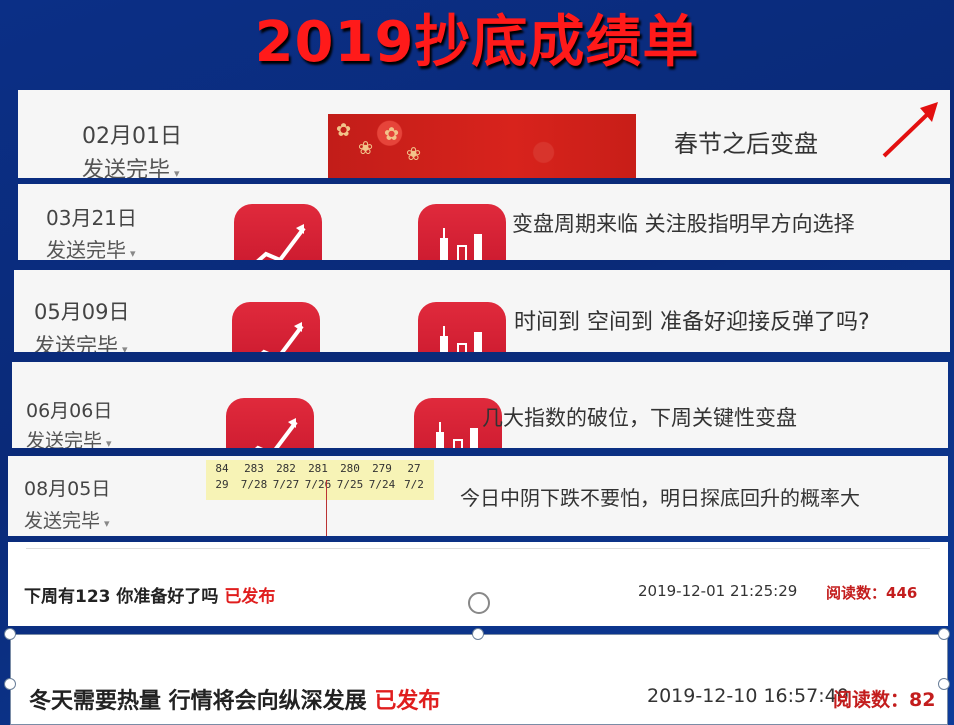 This screenshot has height=725, width=954. What do you see at coordinates (922, 700) in the screenshot?
I see `read-count-value: 82` at bounding box center [922, 700].